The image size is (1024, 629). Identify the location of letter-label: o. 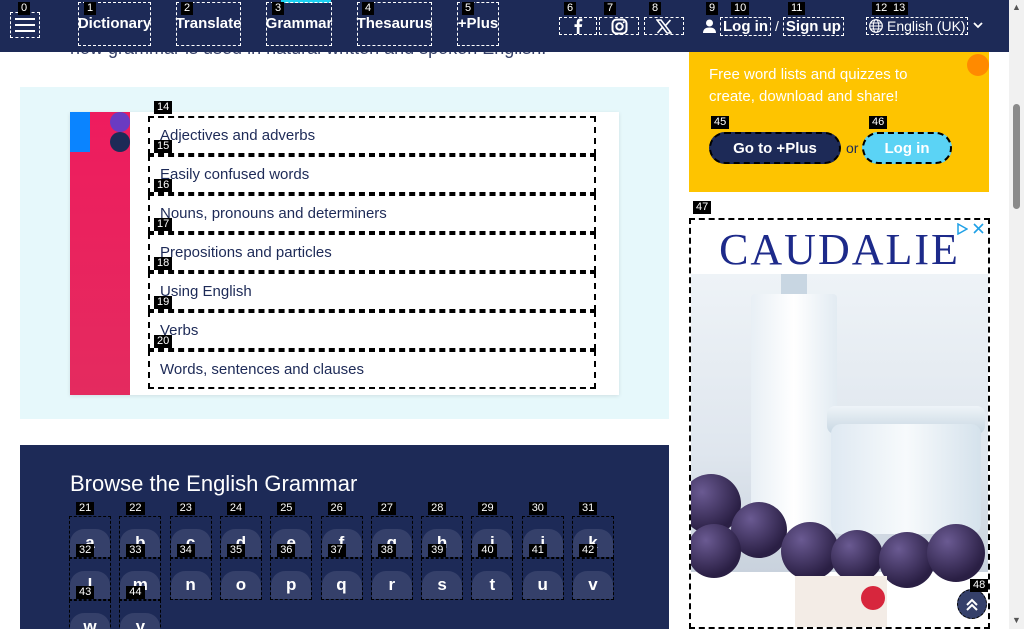
(240, 585).